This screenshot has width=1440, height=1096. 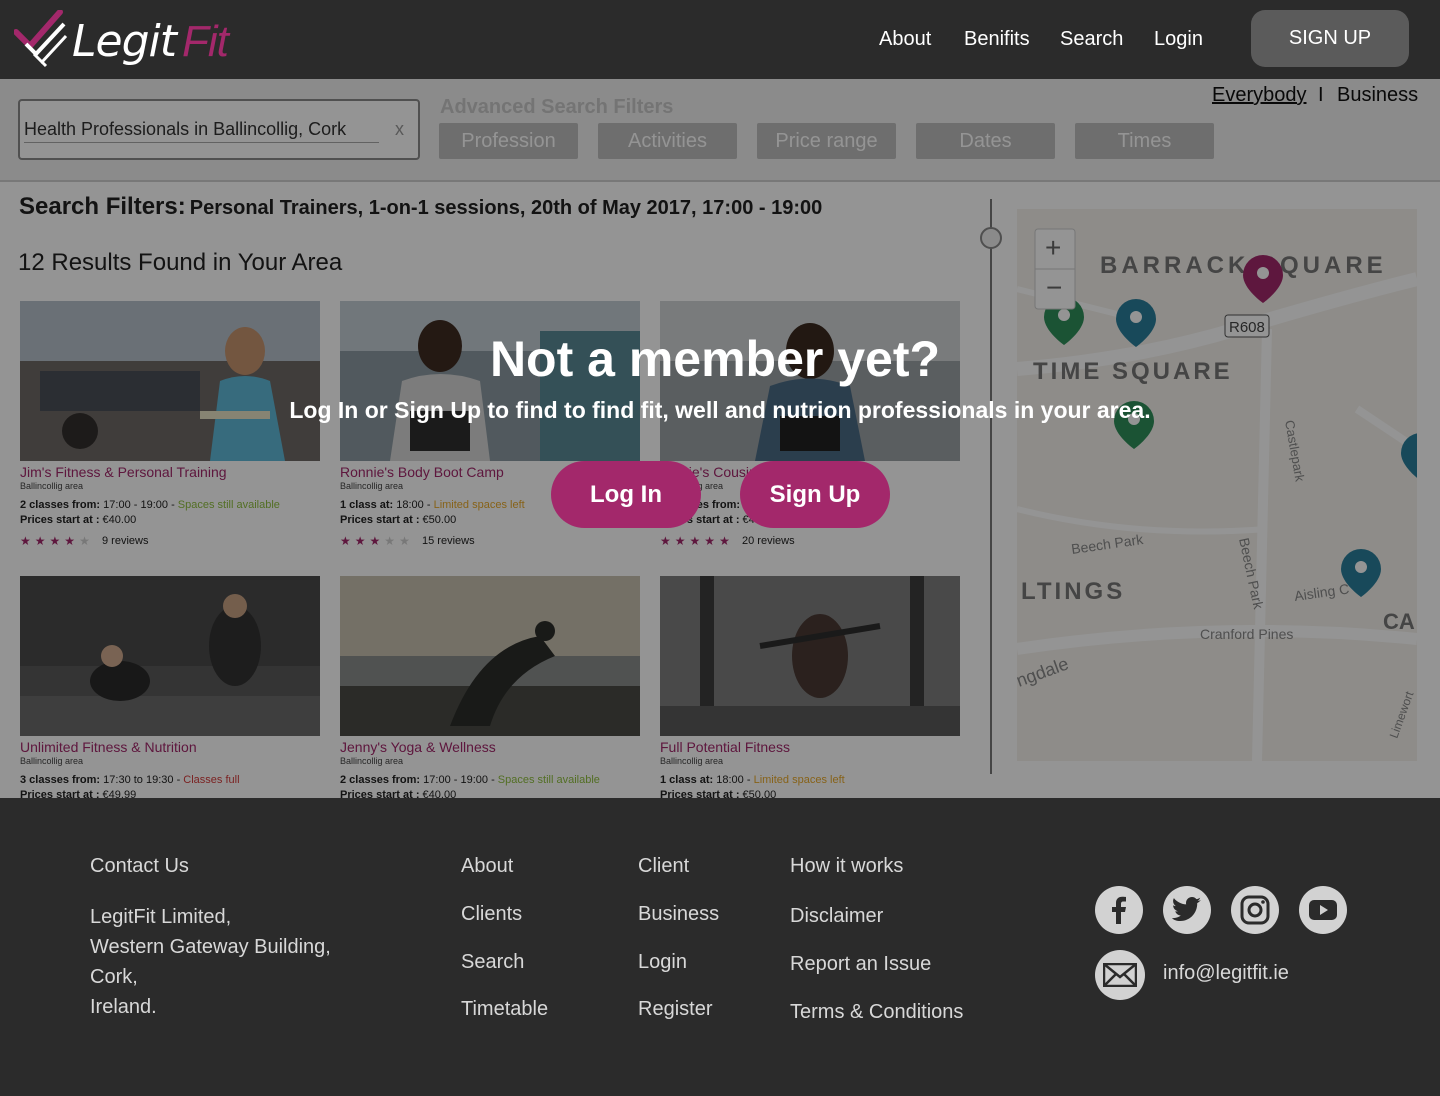 I want to click on instagram-icon, so click(x=1255, y=910).